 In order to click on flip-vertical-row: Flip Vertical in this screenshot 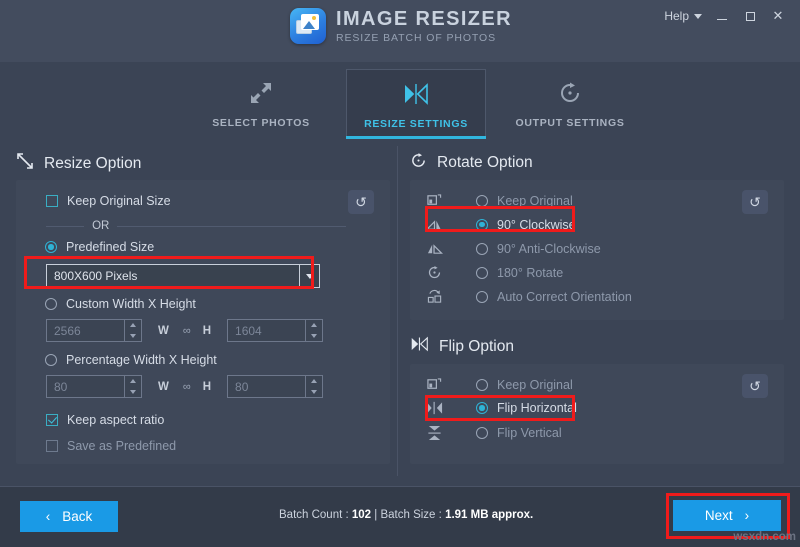, I will do `click(494, 433)`.